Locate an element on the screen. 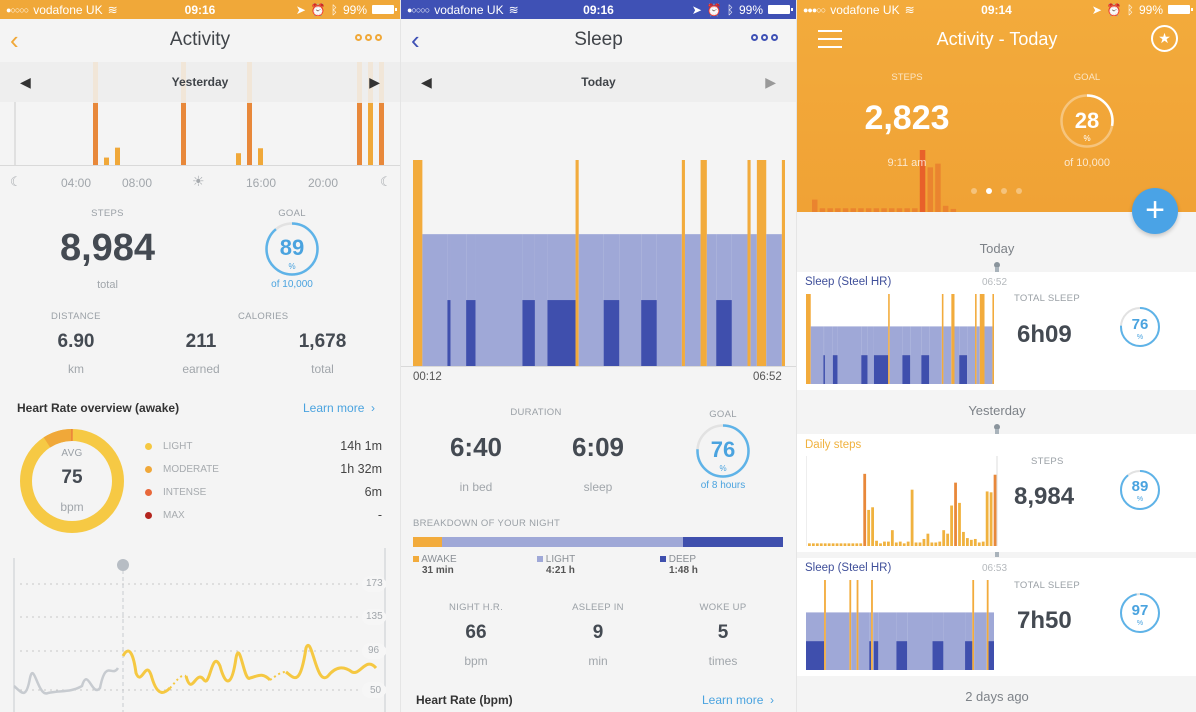  page-dot-active is located at coordinates (989, 191).